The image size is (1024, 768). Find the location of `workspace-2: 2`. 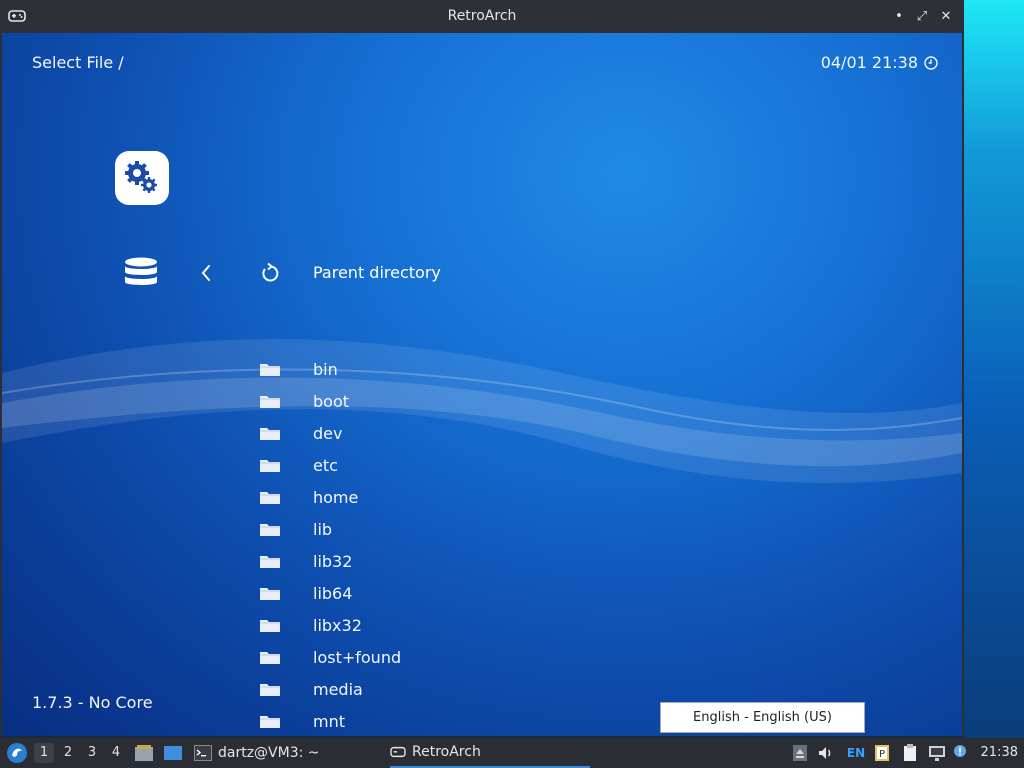

workspace-2: 2 is located at coordinates (68, 753).